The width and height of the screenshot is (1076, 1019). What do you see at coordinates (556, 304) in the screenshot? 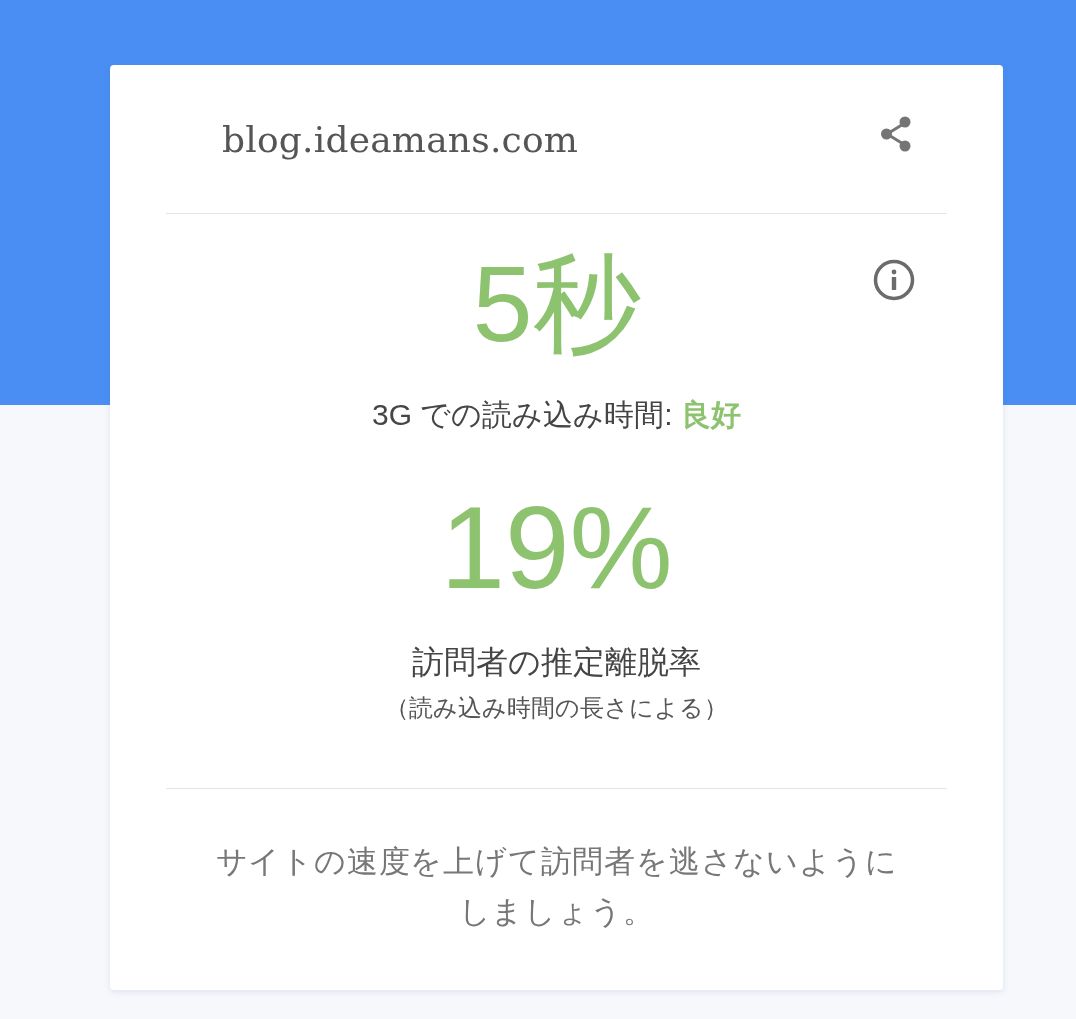
I see `load-time-value: 5秒` at bounding box center [556, 304].